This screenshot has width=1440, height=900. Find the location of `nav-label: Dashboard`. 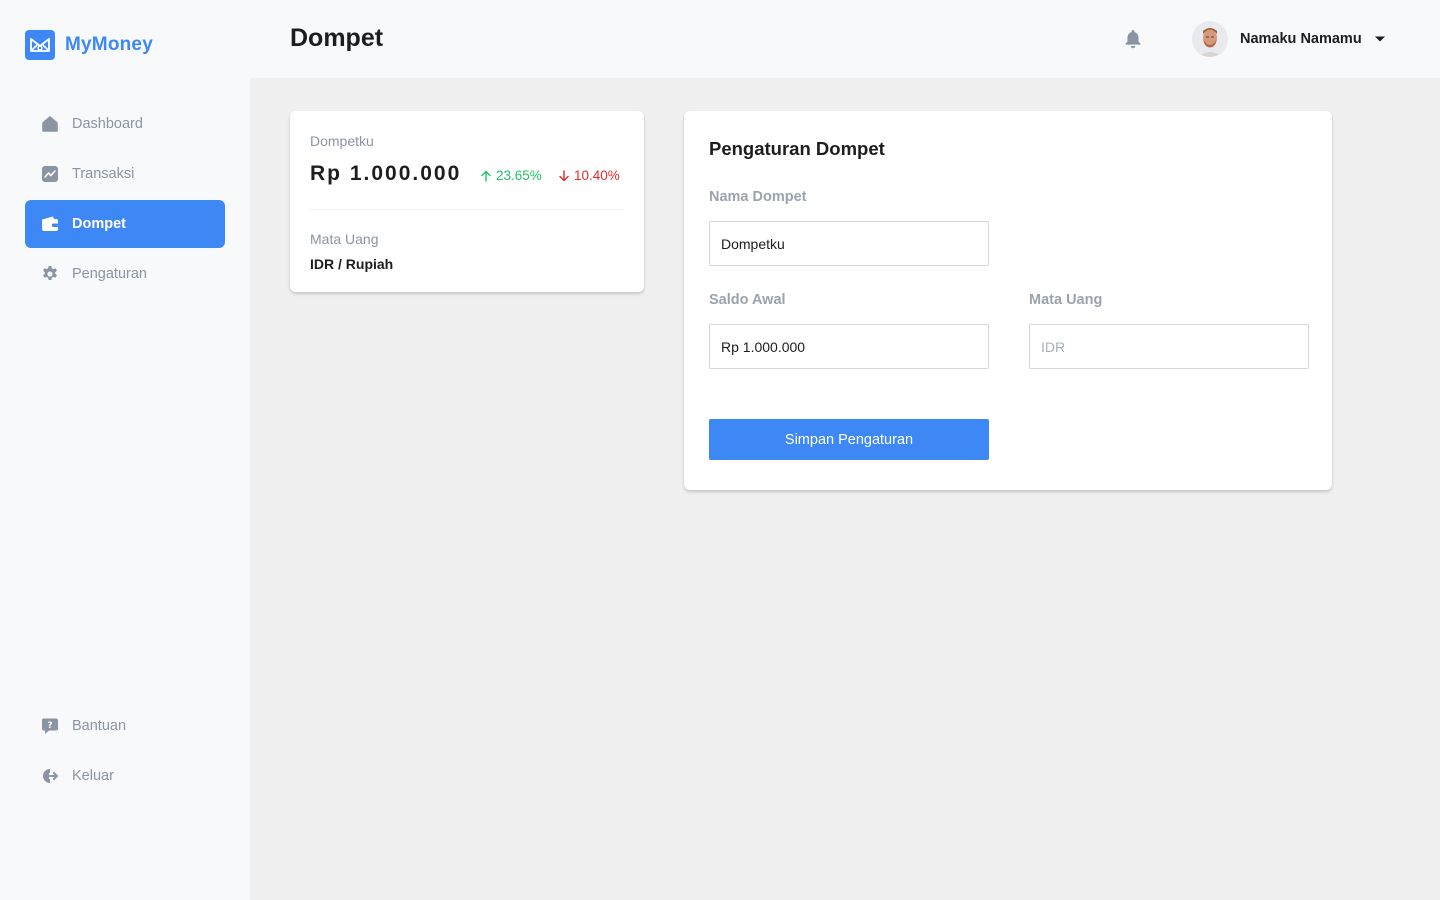

nav-label: Dashboard is located at coordinates (107, 124).